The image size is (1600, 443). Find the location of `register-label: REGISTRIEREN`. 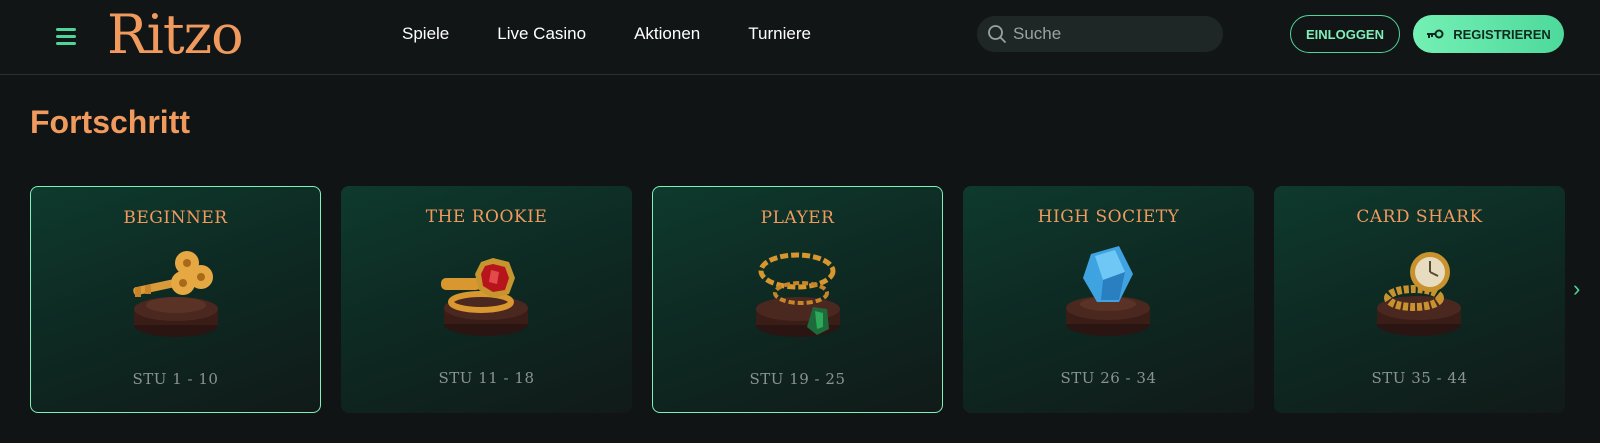

register-label: REGISTRIEREN is located at coordinates (1502, 34).